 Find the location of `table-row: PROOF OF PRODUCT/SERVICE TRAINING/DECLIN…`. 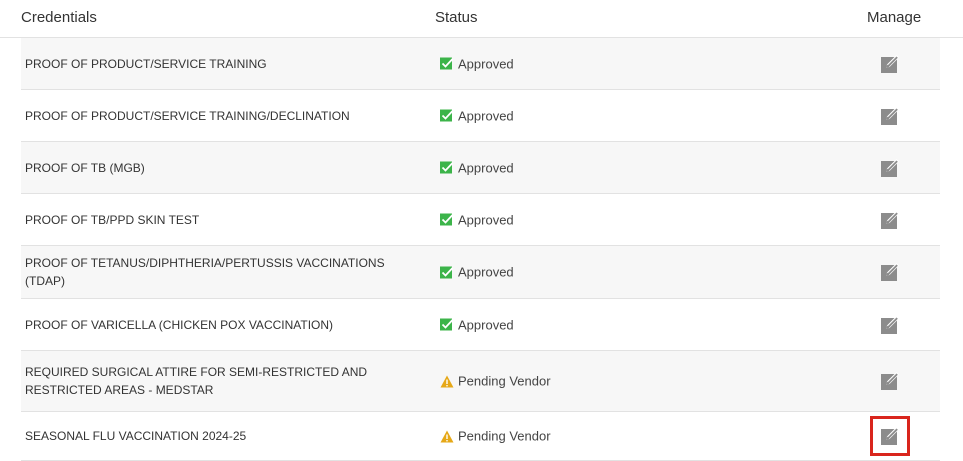

table-row: PROOF OF PRODUCT/SERVICE TRAINING/DECLIN… is located at coordinates (480, 116).